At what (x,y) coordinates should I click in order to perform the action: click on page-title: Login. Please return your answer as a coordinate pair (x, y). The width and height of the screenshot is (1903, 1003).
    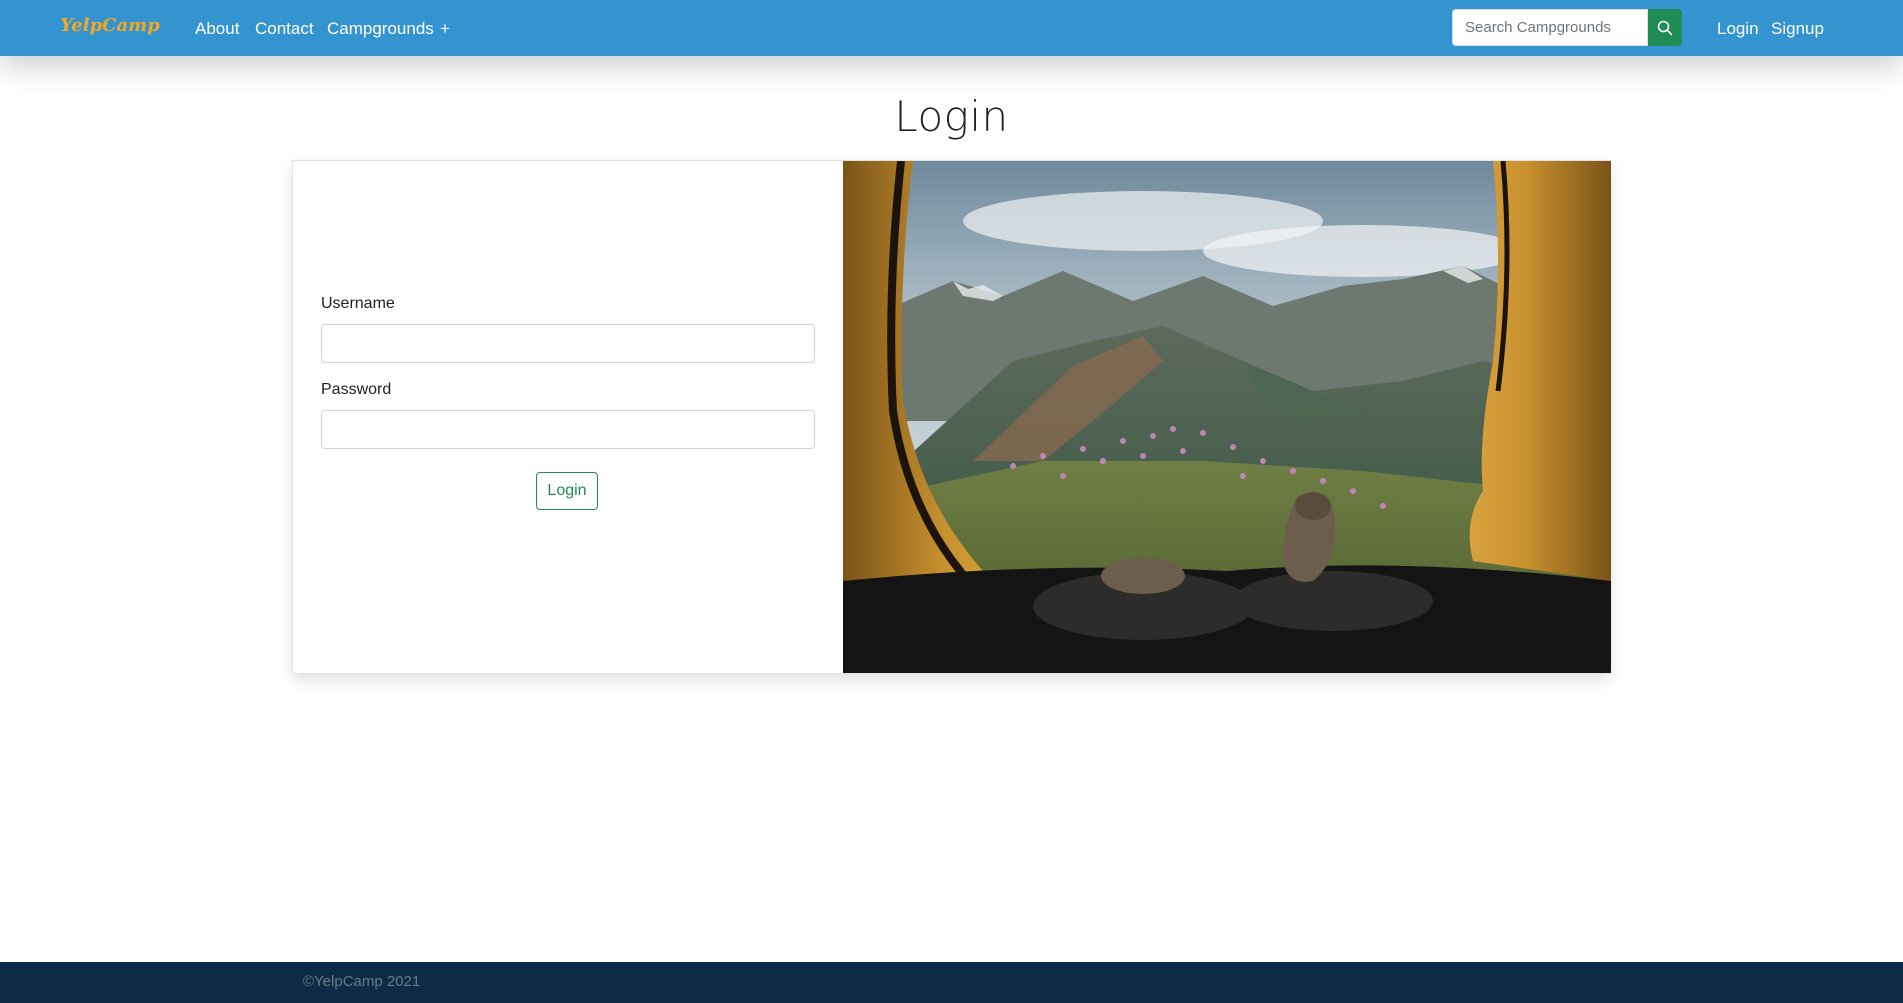
    Looking at the image, I should click on (951, 116).